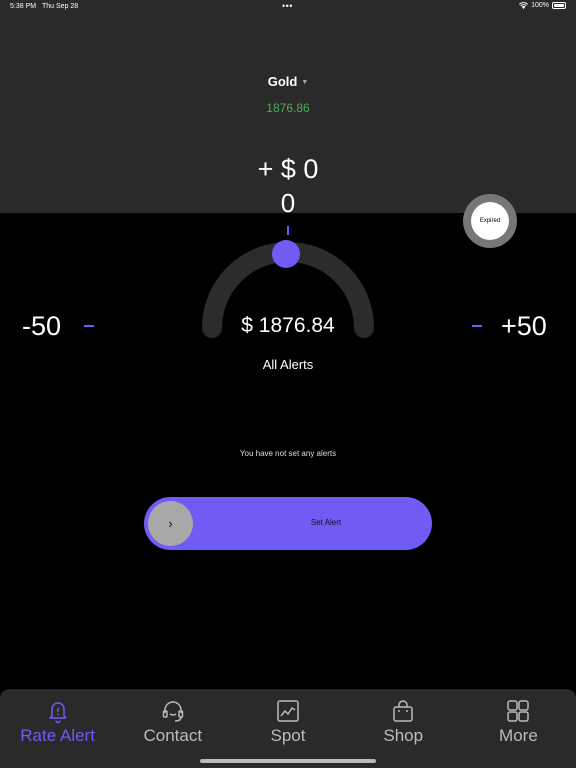 The height and width of the screenshot is (768, 576). Describe the element at coordinates (288, 735) in the screenshot. I see `tab-label: Spot` at that location.